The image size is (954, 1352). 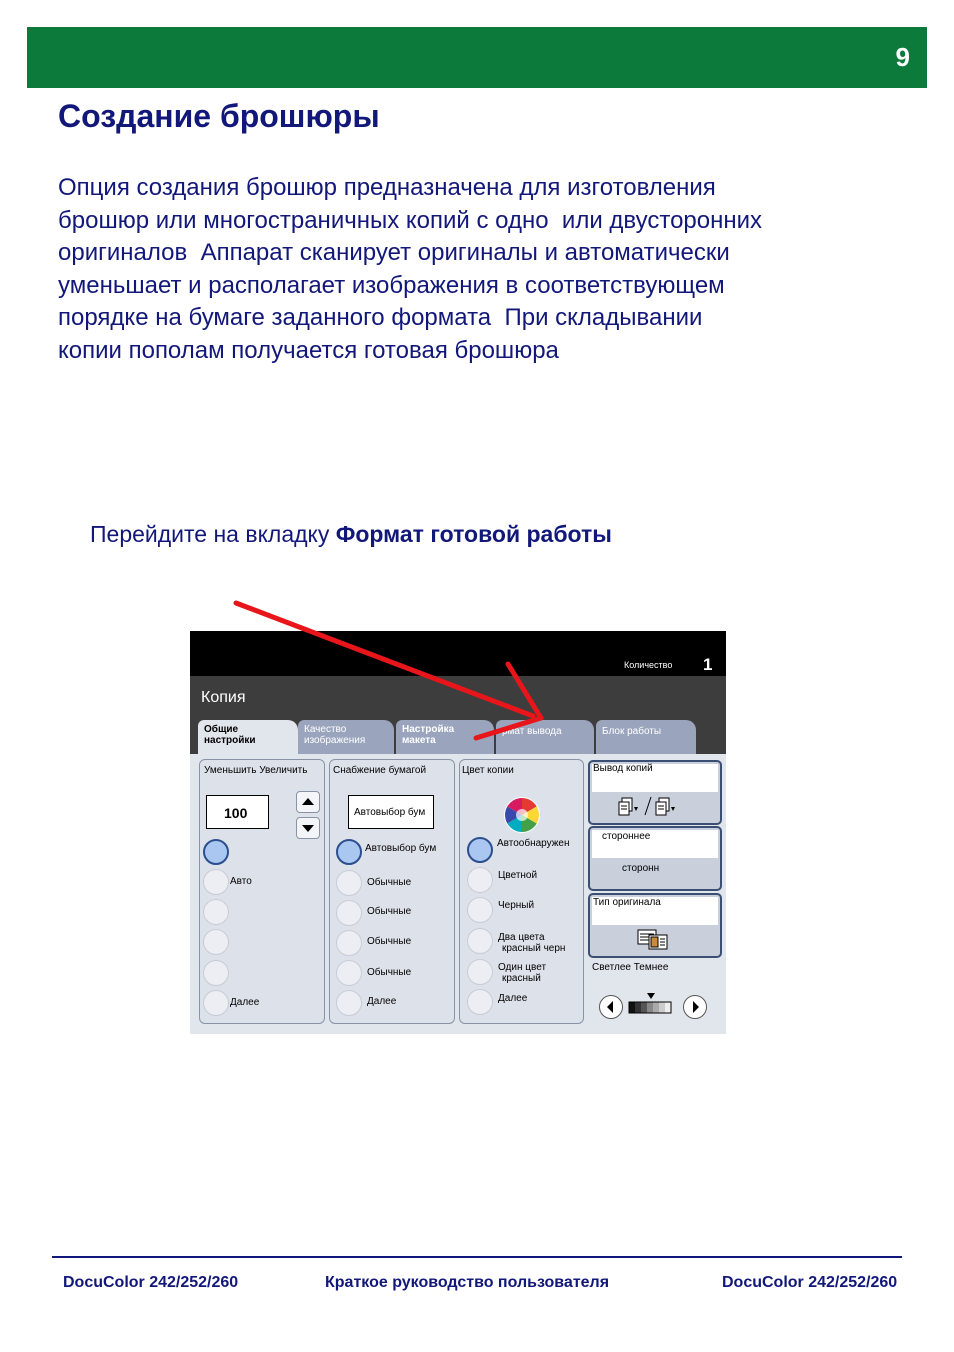 What do you see at coordinates (151, 1282) in the screenshot?
I see `footer-left: DocuColor 242/252/260` at bounding box center [151, 1282].